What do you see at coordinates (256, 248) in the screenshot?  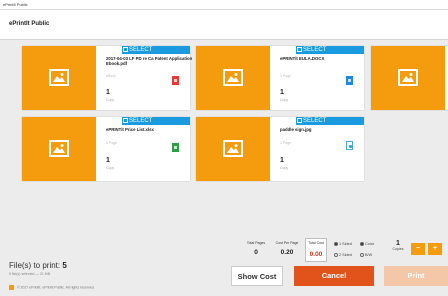 I see `total-pages: Total Pages 0` at bounding box center [256, 248].